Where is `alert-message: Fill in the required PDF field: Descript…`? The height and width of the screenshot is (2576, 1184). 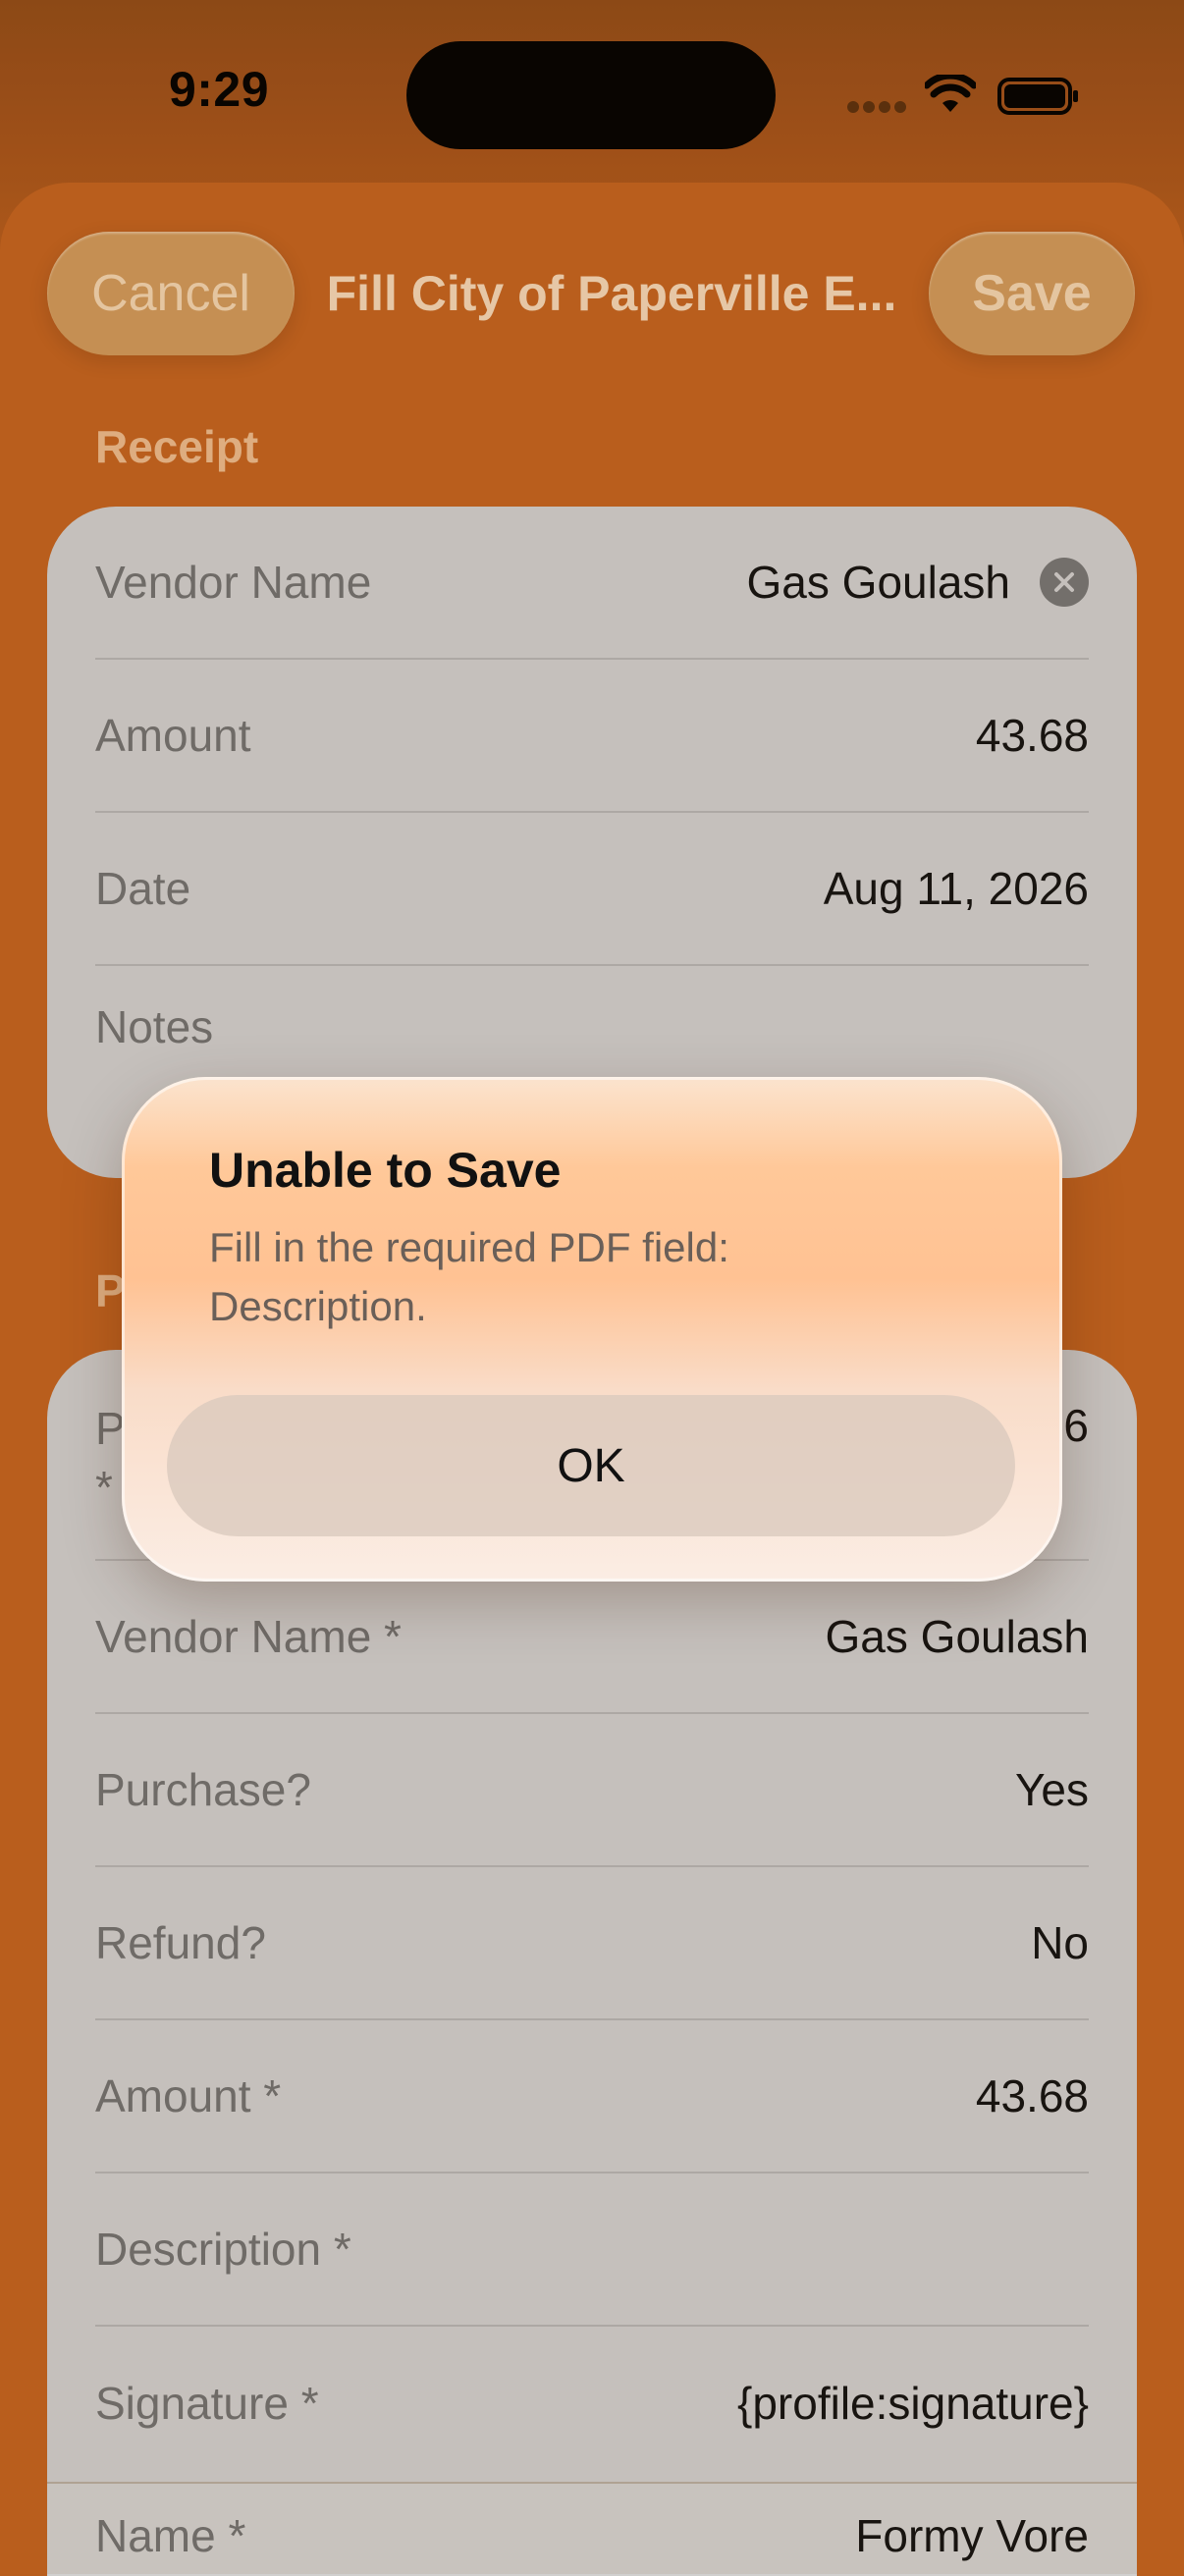 alert-message: Fill in the required PDF field: Descript… is located at coordinates (469, 1276).